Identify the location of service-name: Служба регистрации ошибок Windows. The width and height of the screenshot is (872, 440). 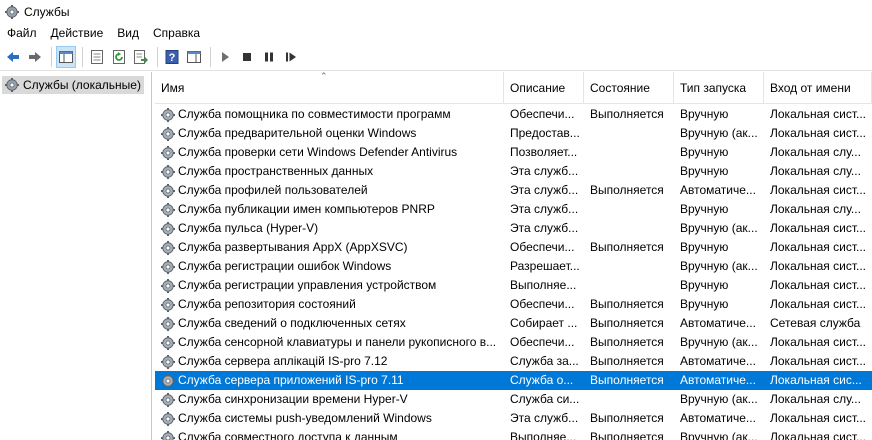
(285, 266).